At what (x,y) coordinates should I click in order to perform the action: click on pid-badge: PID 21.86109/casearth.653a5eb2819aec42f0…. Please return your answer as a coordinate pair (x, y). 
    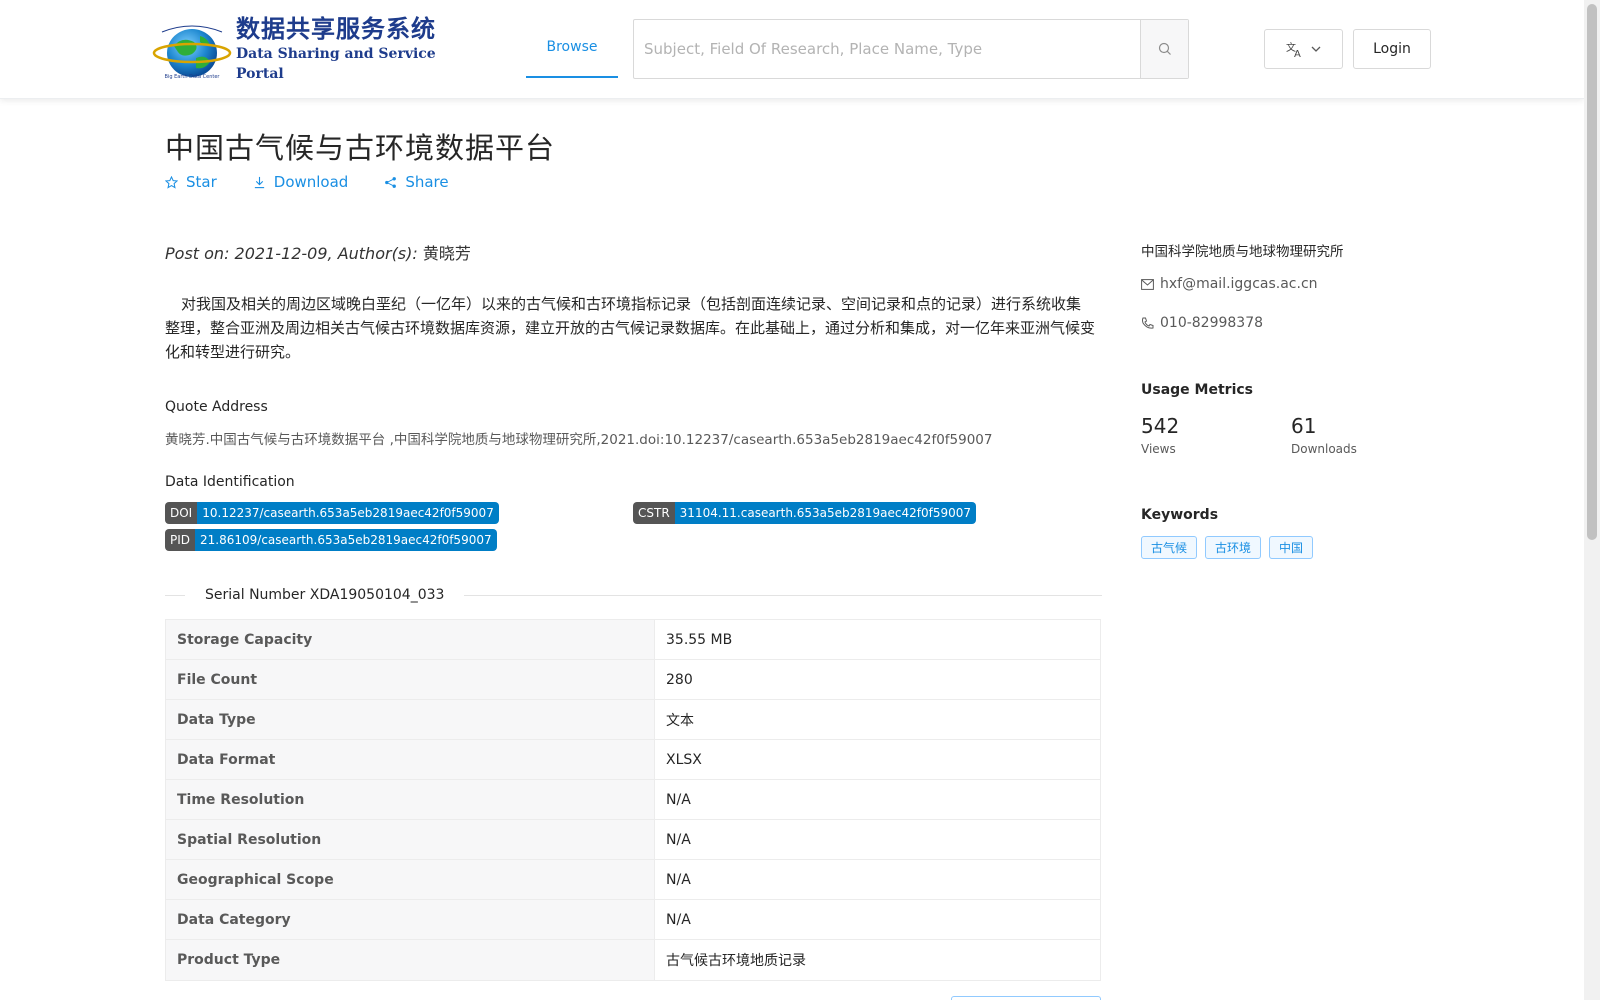
    Looking at the image, I should click on (331, 540).